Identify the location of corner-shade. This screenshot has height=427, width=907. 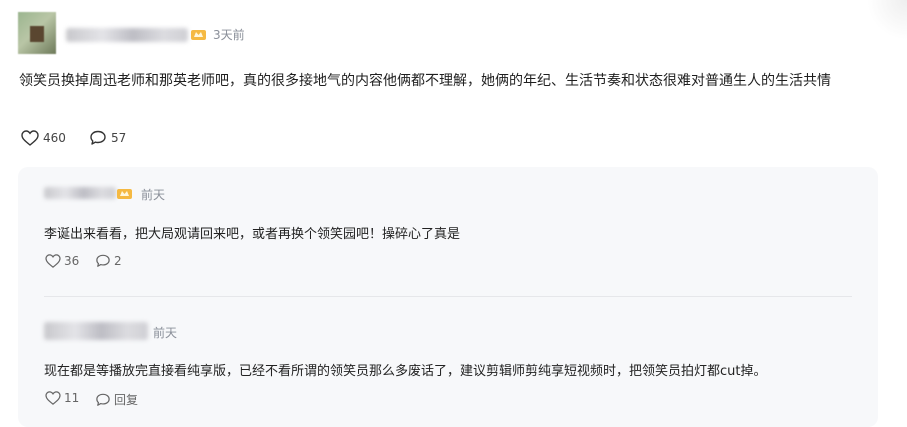
(887, 20).